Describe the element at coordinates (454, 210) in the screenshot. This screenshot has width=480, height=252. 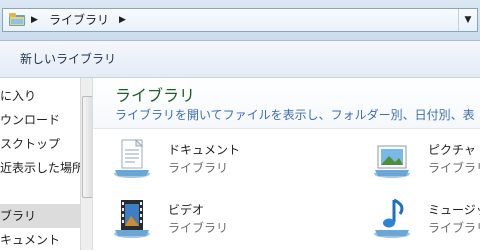
I see `library-item-name: ミュージック` at that location.